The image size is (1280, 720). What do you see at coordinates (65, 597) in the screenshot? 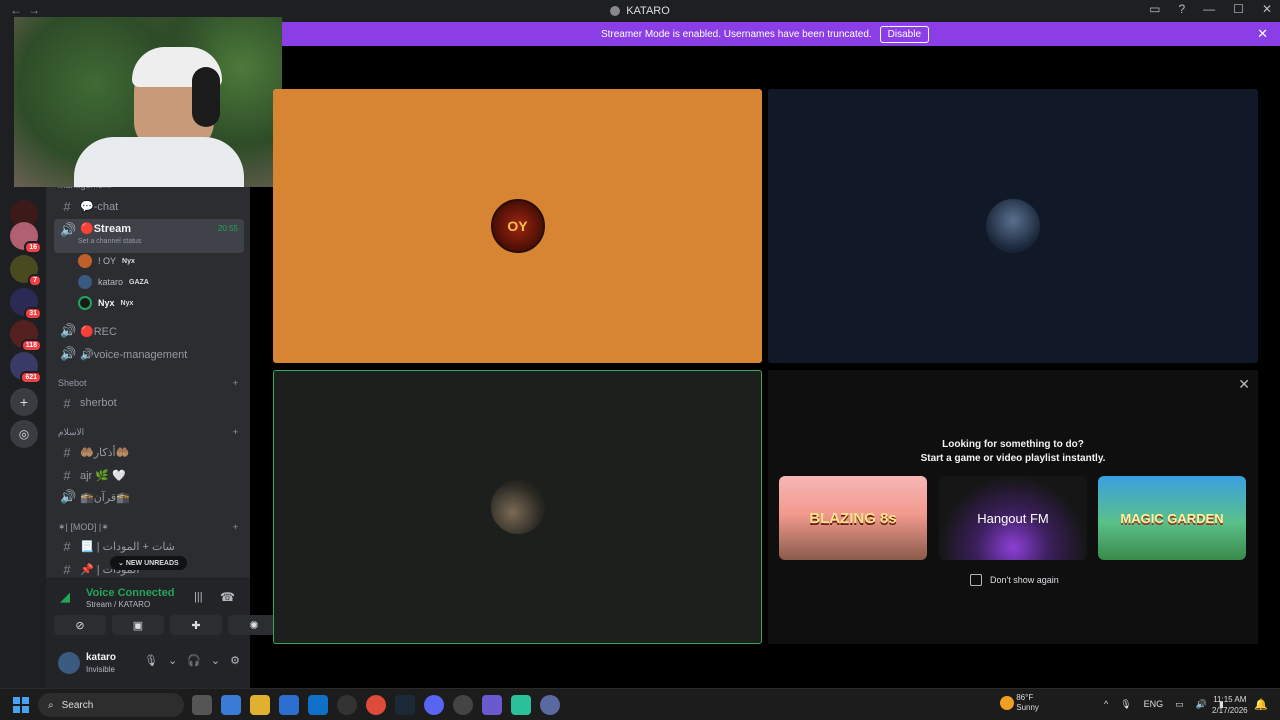
I see `signal-icon: ◢` at bounding box center [65, 597].